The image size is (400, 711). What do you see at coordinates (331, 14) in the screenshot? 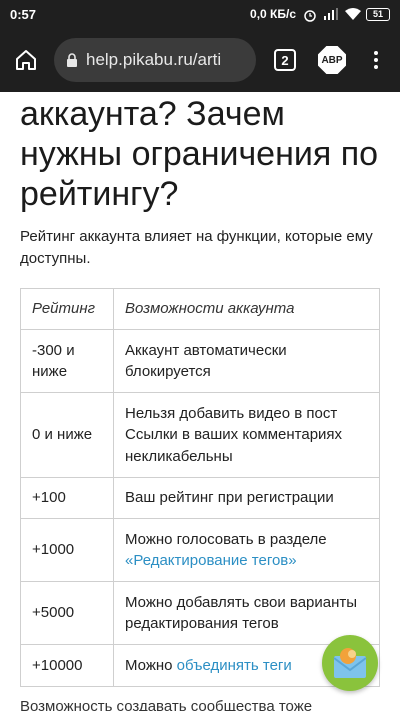
I see `signal-icon` at bounding box center [331, 14].